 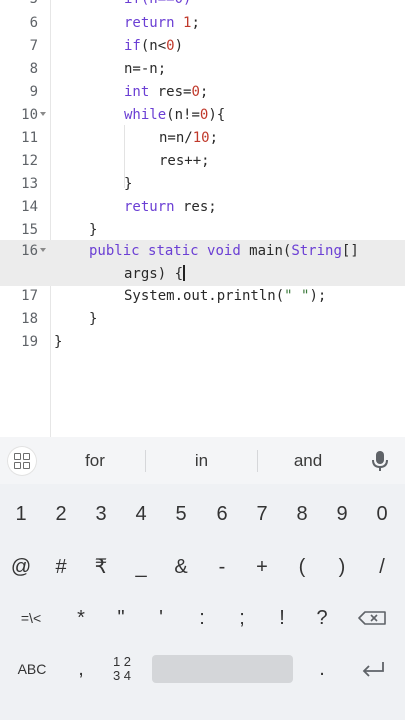 I want to click on code-text: public static void main(String[], so click(x=224, y=251).